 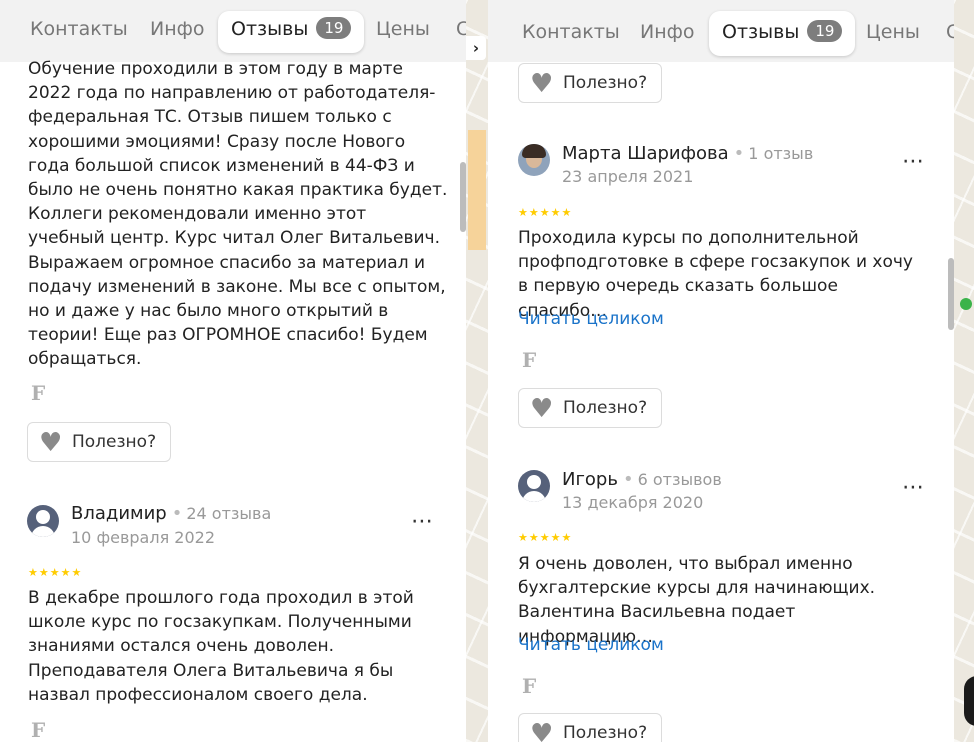 I want to click on reviewer-name: Игорь, so click(x=590, y=479).